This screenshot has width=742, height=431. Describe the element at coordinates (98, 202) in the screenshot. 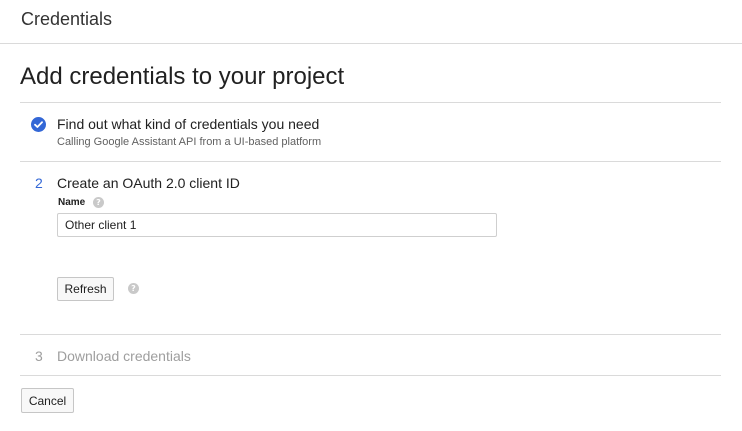

I see `name-help-icon: ?` at that location.